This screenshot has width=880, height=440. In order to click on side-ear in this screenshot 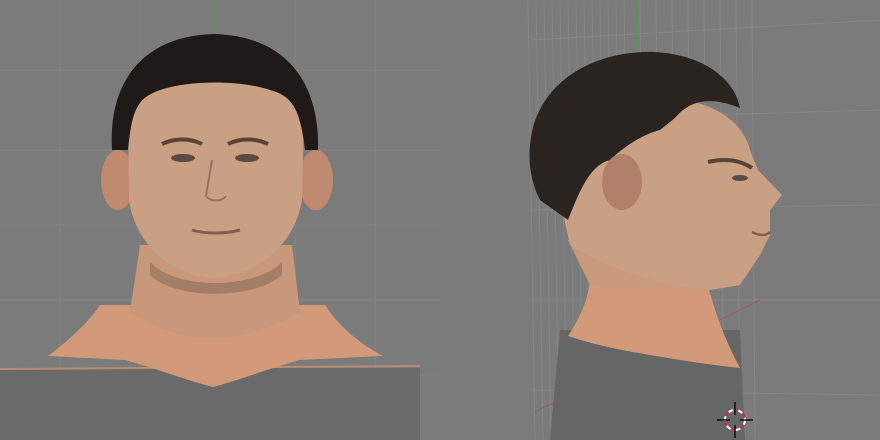, I will do `click(622, 182)`.